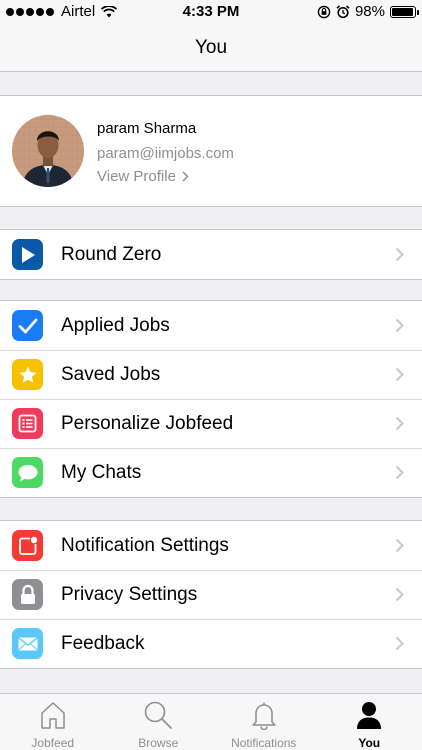 Image resolution: width=422 pixels, height=750 pixels. Describe the element at coordinates (27, 374) in the screenshot. I see `star-icon` at that location.